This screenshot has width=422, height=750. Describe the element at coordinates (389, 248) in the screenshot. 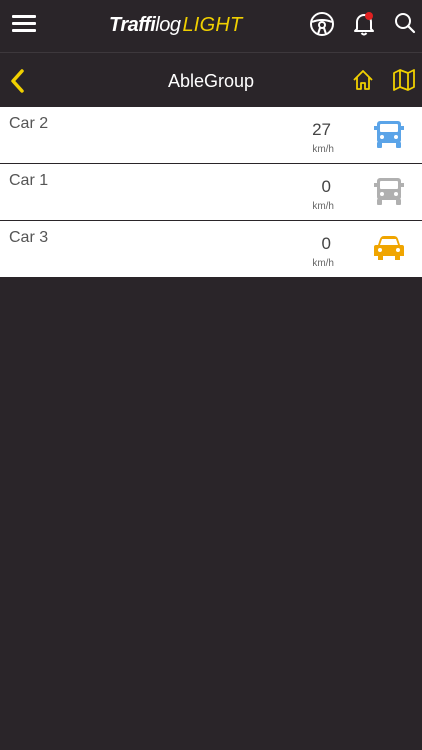

I see `car-icon` at that location.